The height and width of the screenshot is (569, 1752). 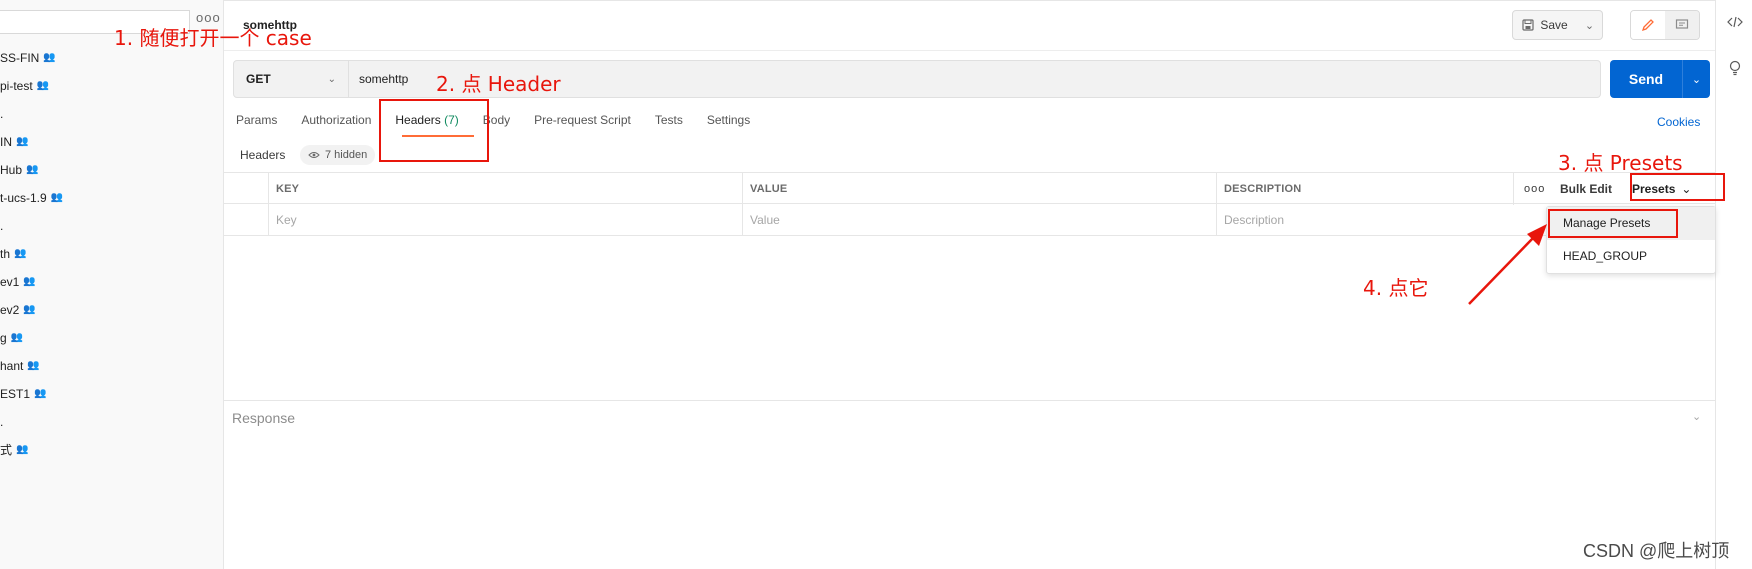 I want to click on tab-params: Params, so click(x=256, y=123).